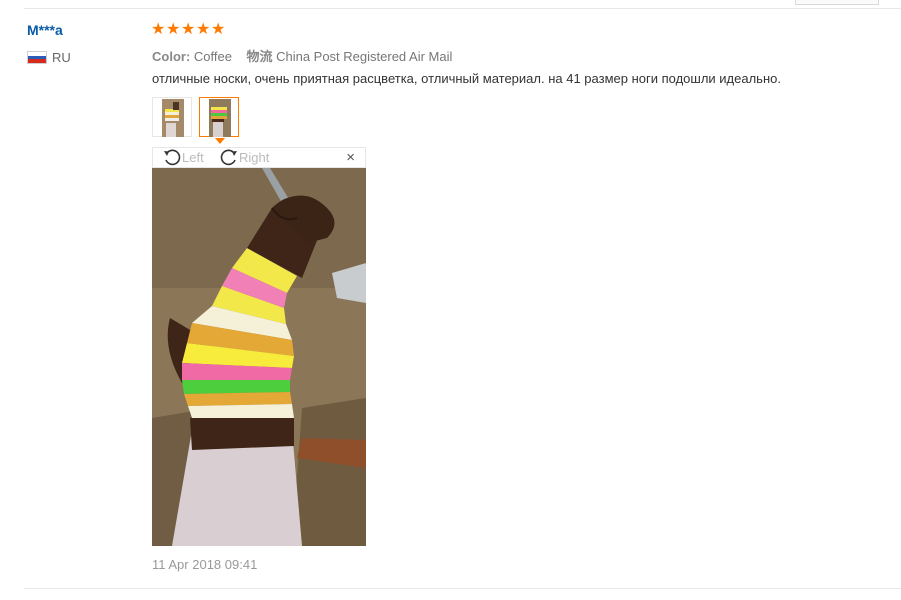 This screenshot has height=600, width=901. What do you see at coordinates (462, 8) in the screenshot?
I see `top-divider` at bounding box center [462, 8].